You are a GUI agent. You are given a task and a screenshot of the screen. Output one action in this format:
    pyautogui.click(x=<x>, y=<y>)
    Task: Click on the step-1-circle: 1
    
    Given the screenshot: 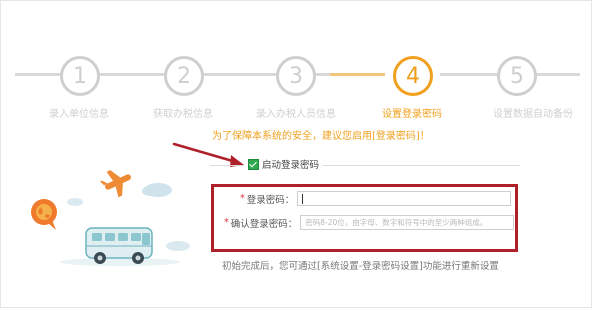 What is the action you would take?
    pyautogui.click(x=80, y=76)
    